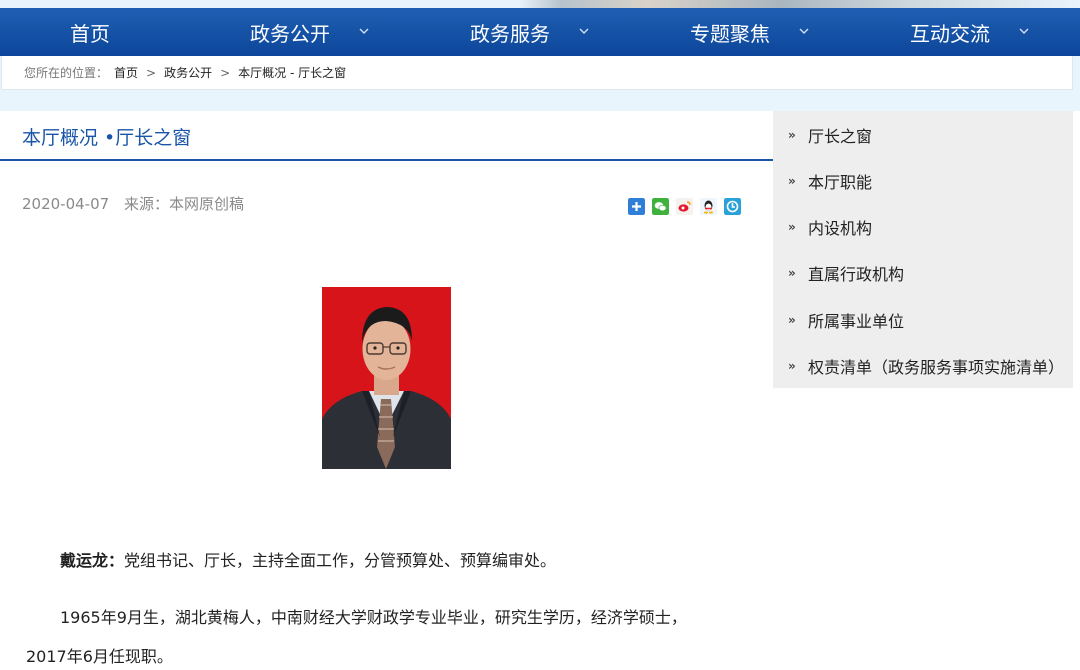  Describe the element at coordinates (183, 204) in the screenshot. I see `article-source: 来源：本网原创稿` at that location.